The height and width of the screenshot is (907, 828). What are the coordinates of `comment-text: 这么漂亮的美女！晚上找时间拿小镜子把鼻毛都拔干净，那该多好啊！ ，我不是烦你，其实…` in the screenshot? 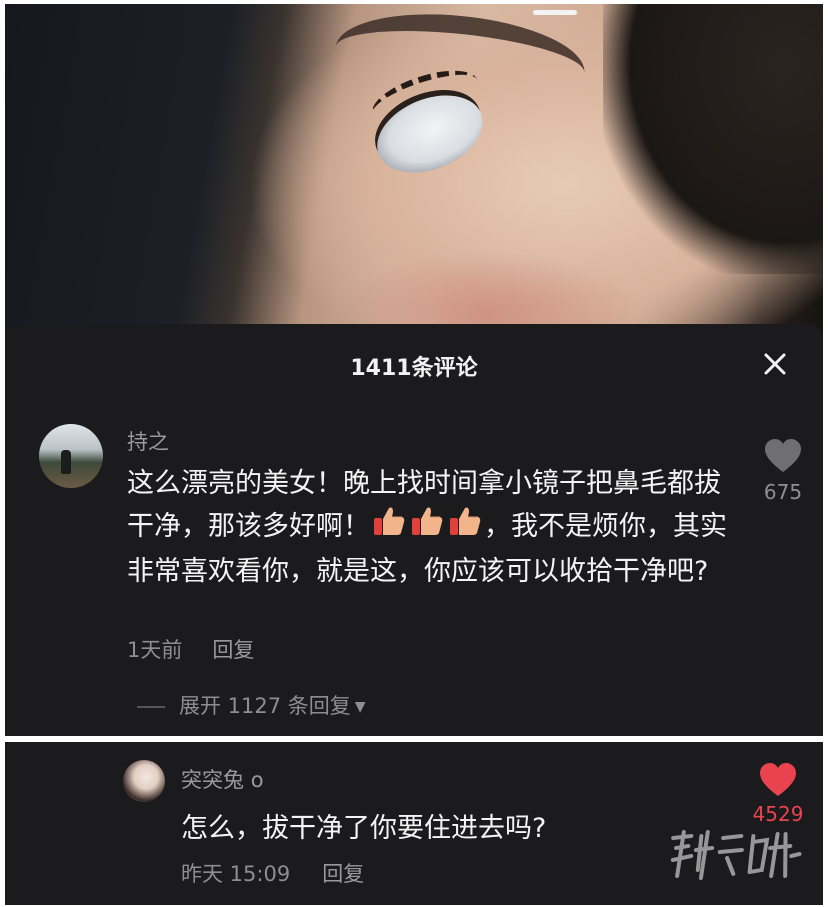 It's located at (432, 527).